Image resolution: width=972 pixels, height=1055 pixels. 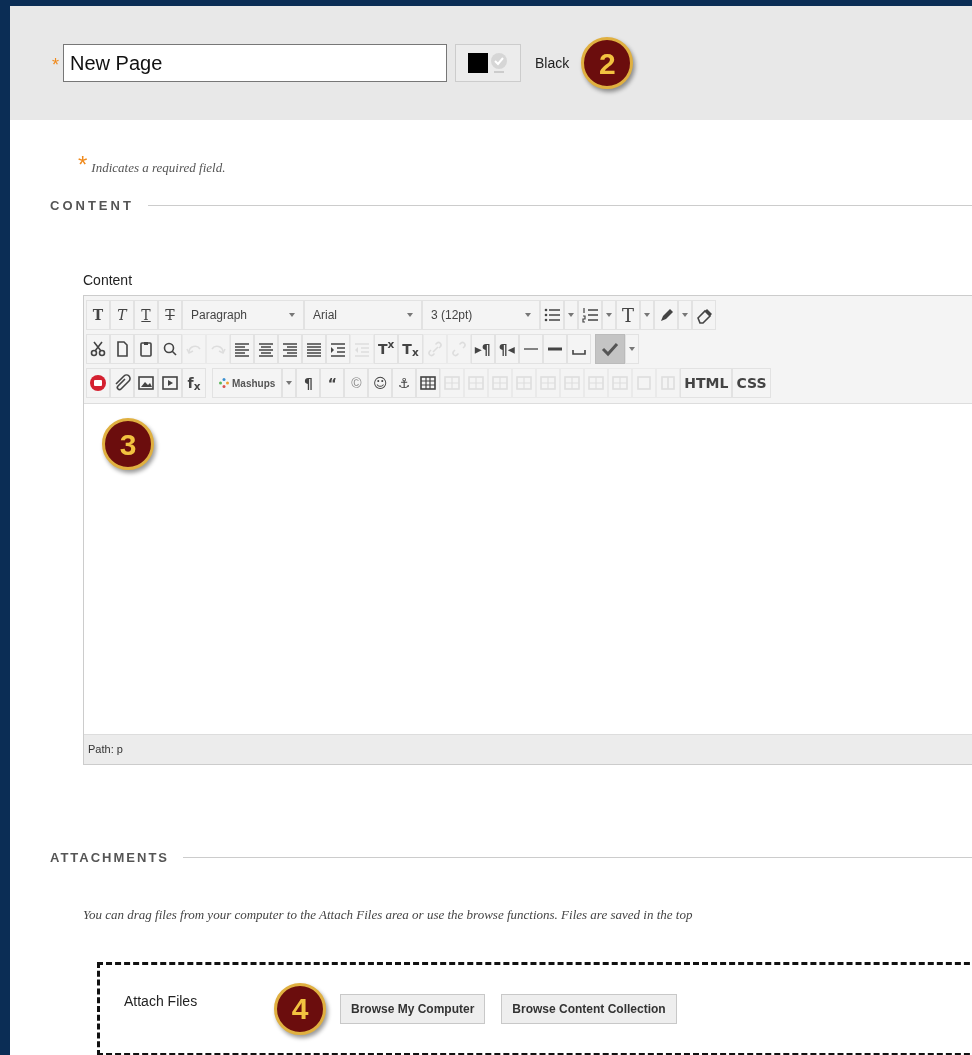 I want to click on attach-files-label: Attach Files, so click(x=161, y=1001).